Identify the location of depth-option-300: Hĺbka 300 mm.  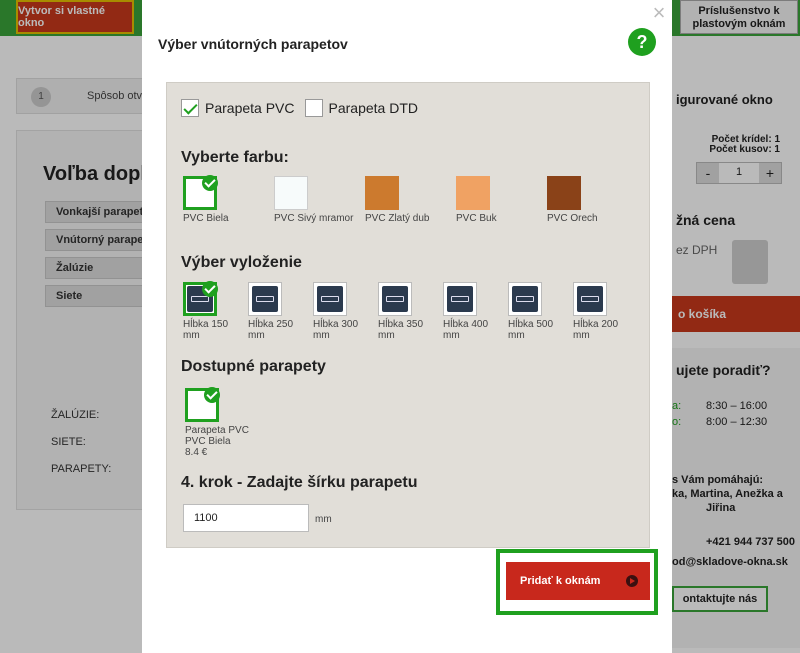
(343, 311).